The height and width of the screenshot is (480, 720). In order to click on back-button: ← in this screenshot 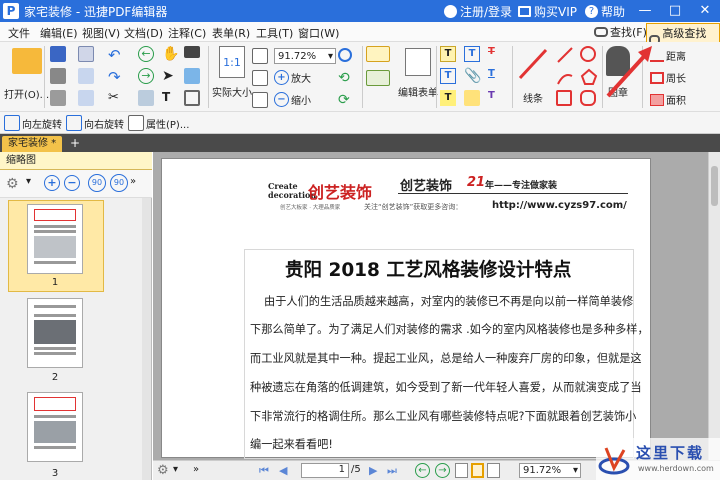, I will do `click(146, 54)`.